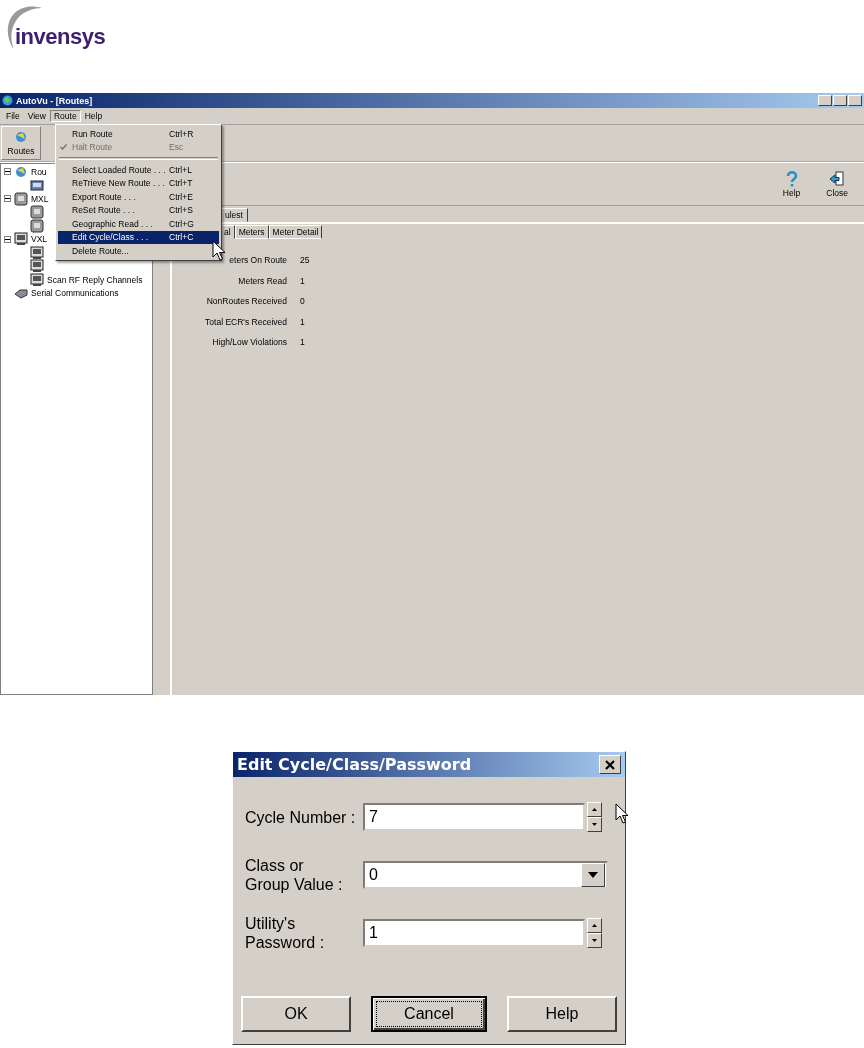 The width and height of the screenshot is (864, 1048). I want to click on close-icon, so click(610, 764).